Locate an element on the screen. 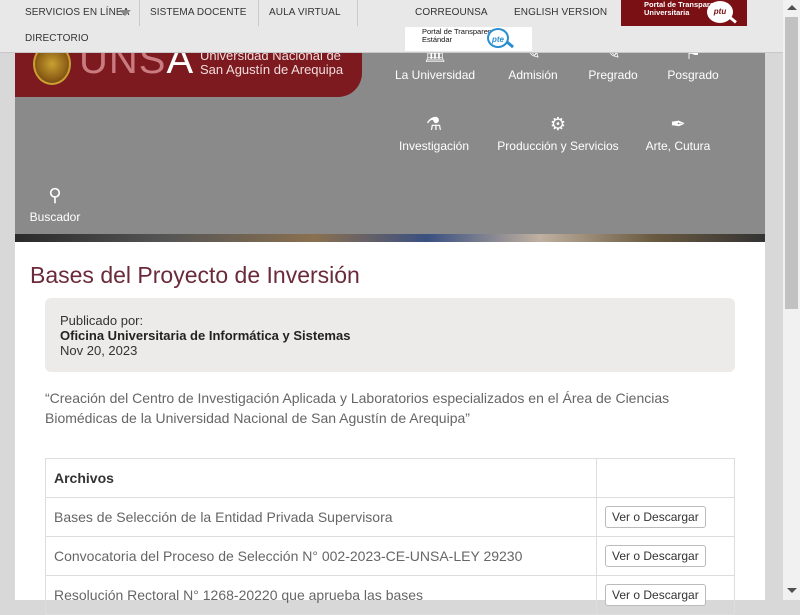  portal-transparencia-estandar-button: Portal de Transparencia Estándar pte is located at coordinates (468, 39).